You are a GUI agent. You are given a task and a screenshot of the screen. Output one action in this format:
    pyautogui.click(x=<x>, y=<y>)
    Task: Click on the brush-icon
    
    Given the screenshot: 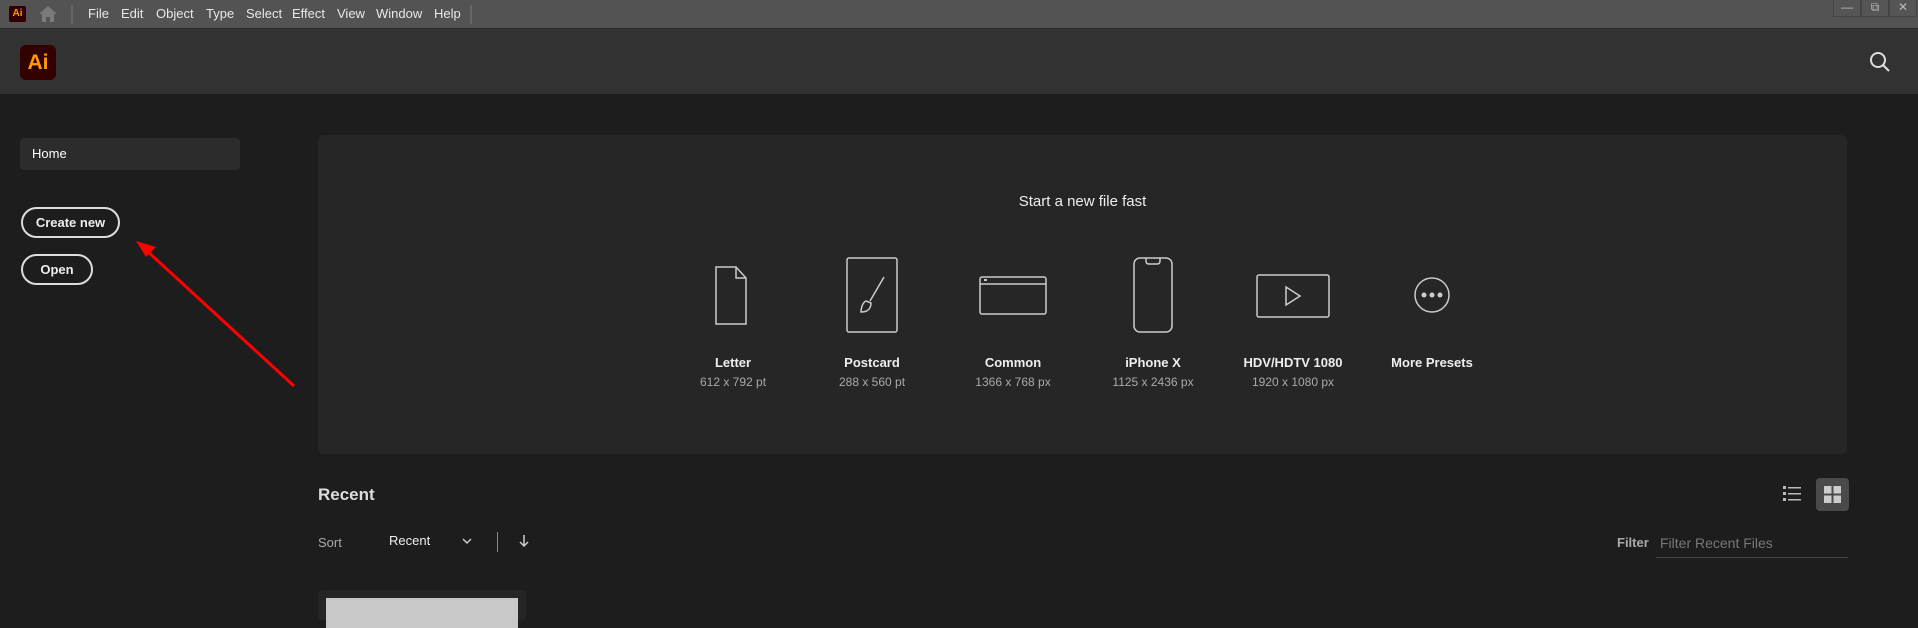 What is the action you would take?
    pyautogui.click(x=872, y=295)
    